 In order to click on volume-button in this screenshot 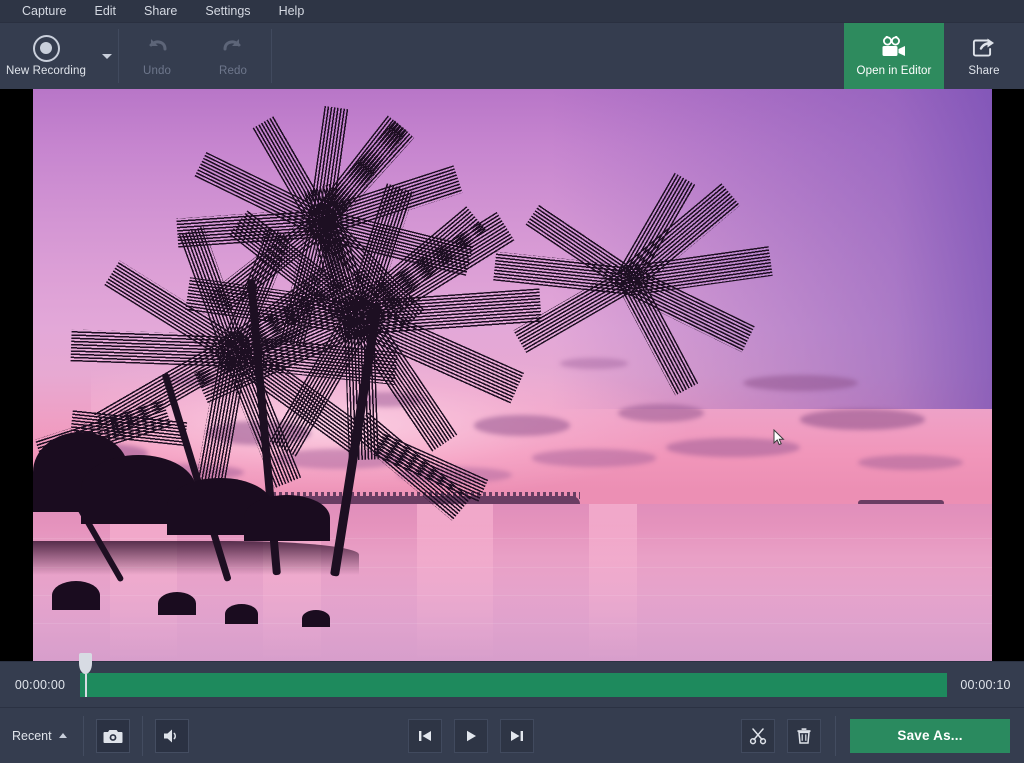, I will do `click(171, 735)`.